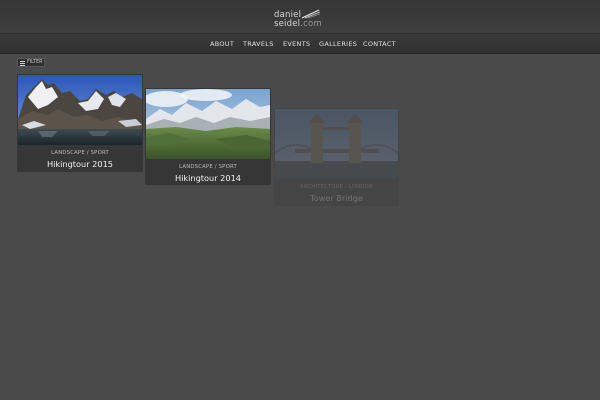 The image size is (600, 400). I want to click on gallery-title: Tower Bridge, so click(336, 198).